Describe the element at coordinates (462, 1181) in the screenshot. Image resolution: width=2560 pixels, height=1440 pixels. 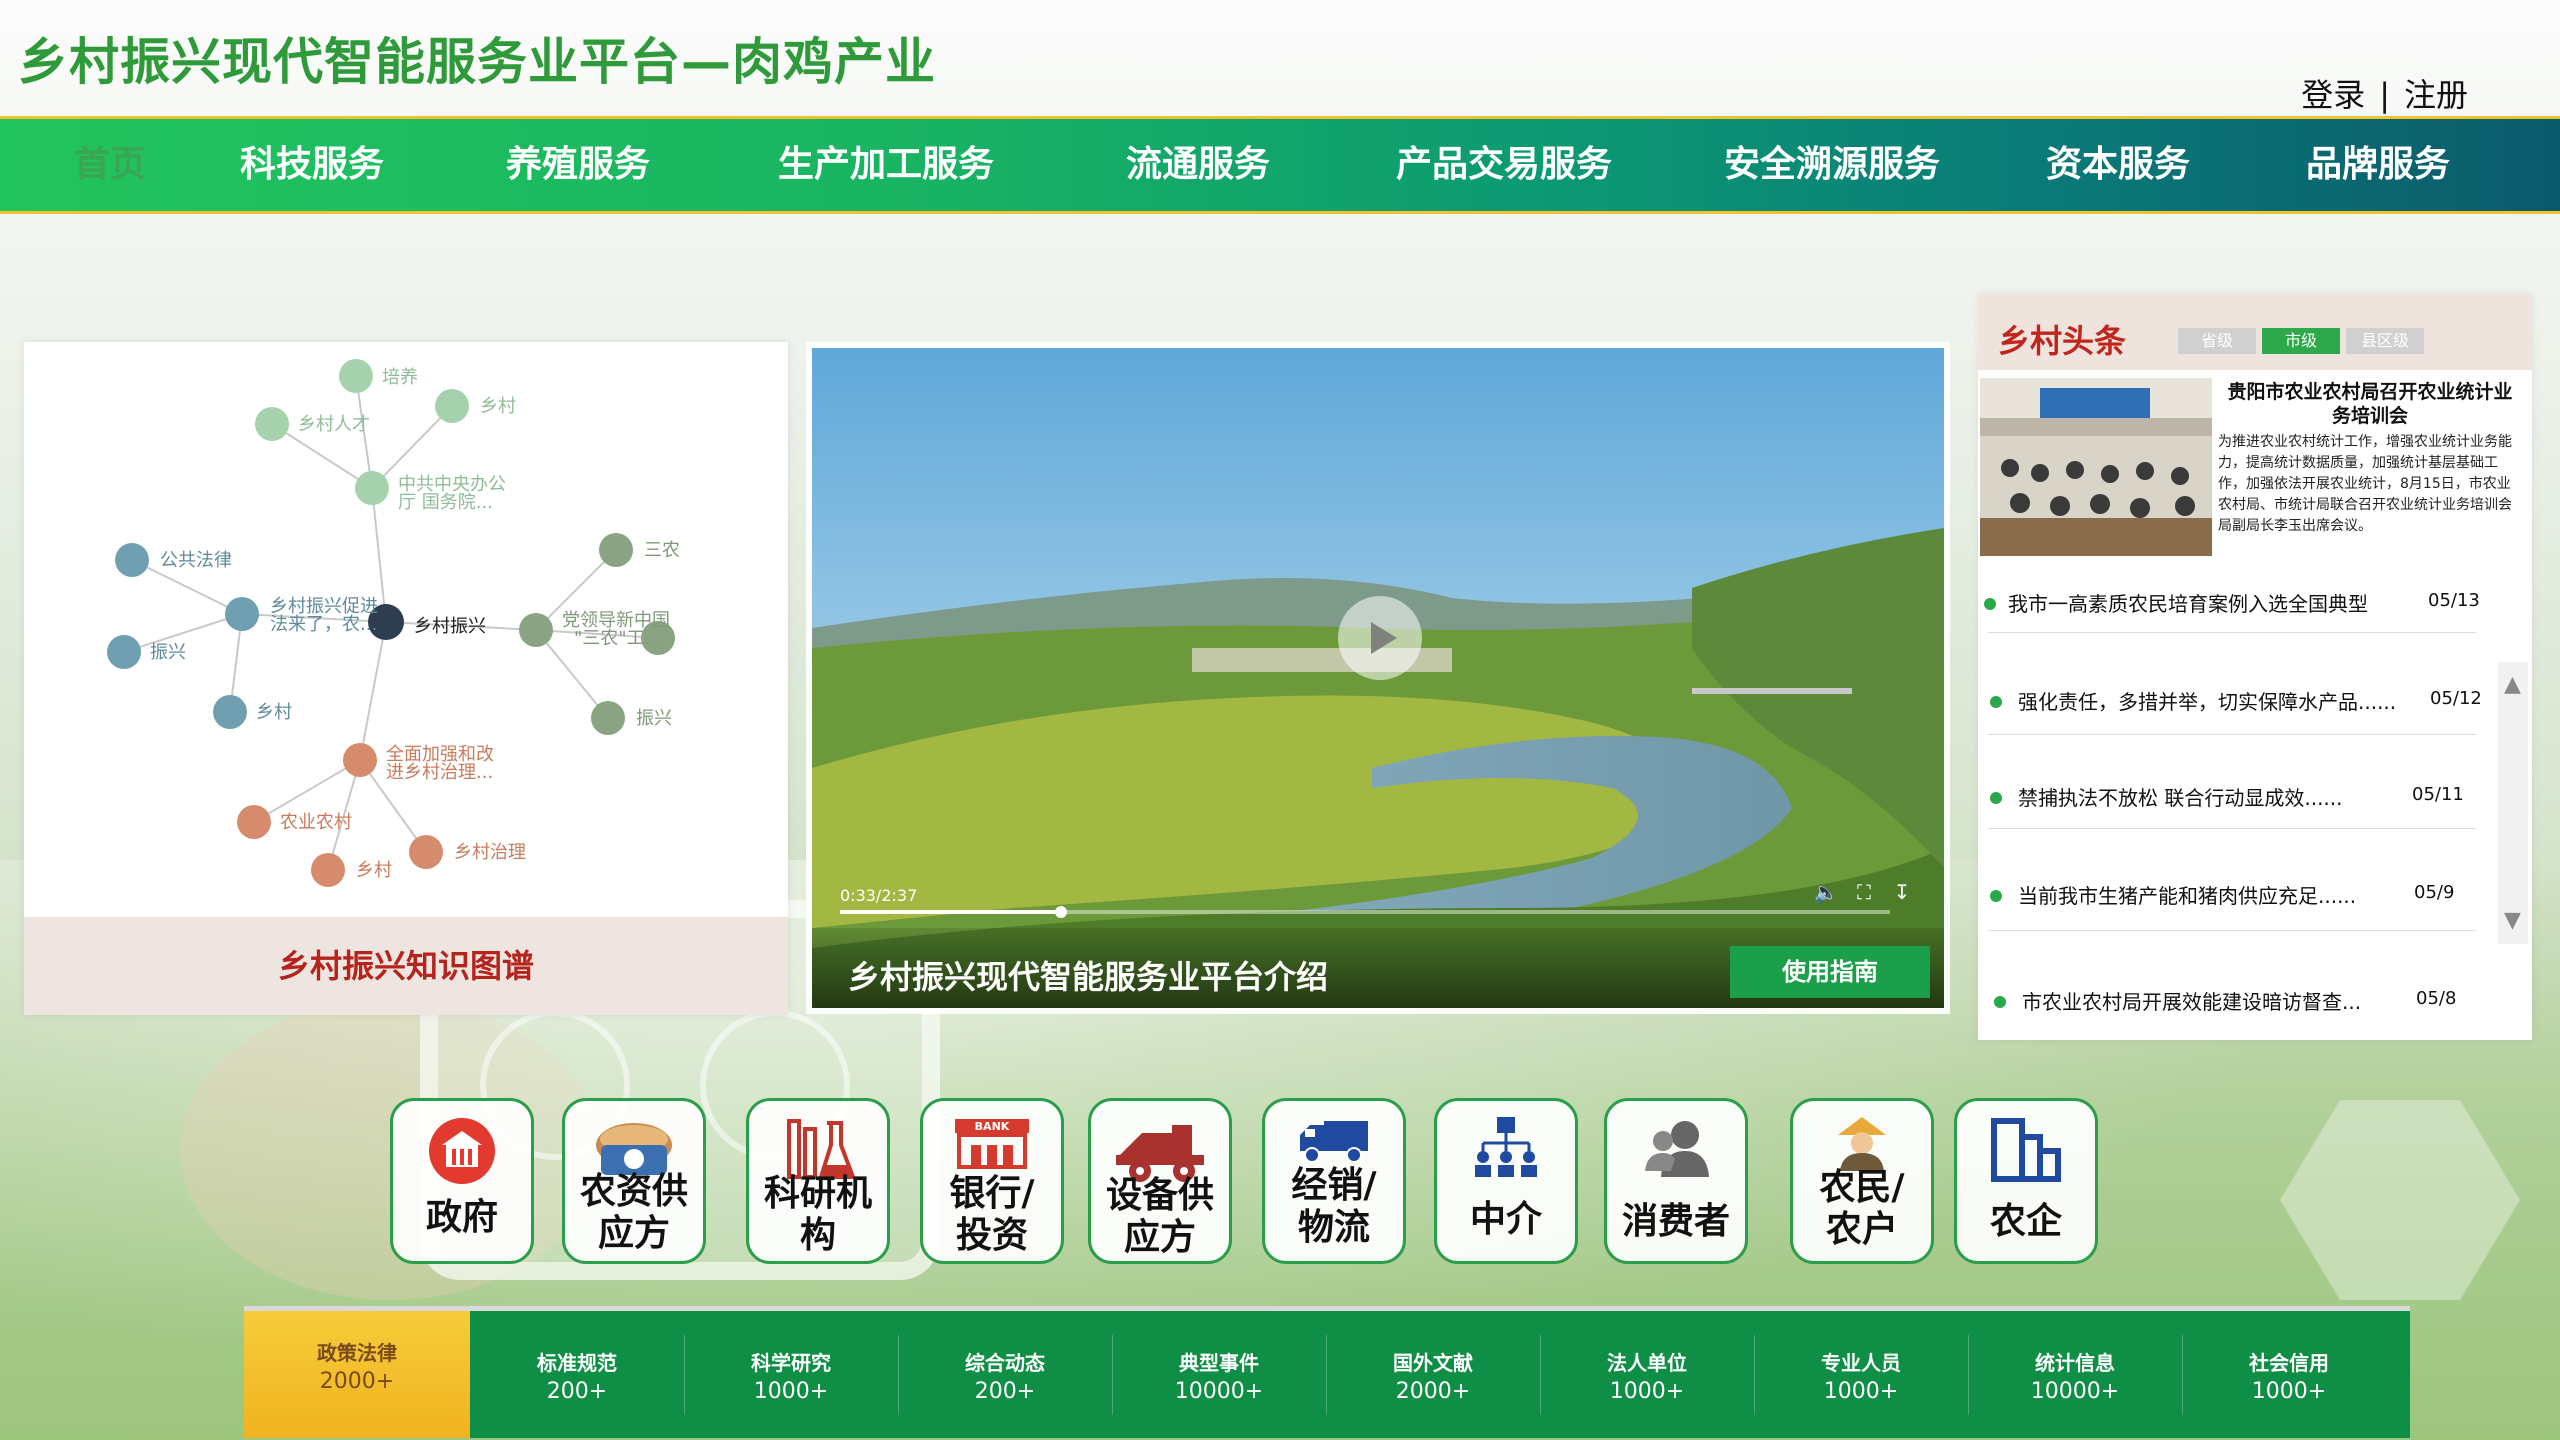
I see `category-government-button: 政府` at that location.